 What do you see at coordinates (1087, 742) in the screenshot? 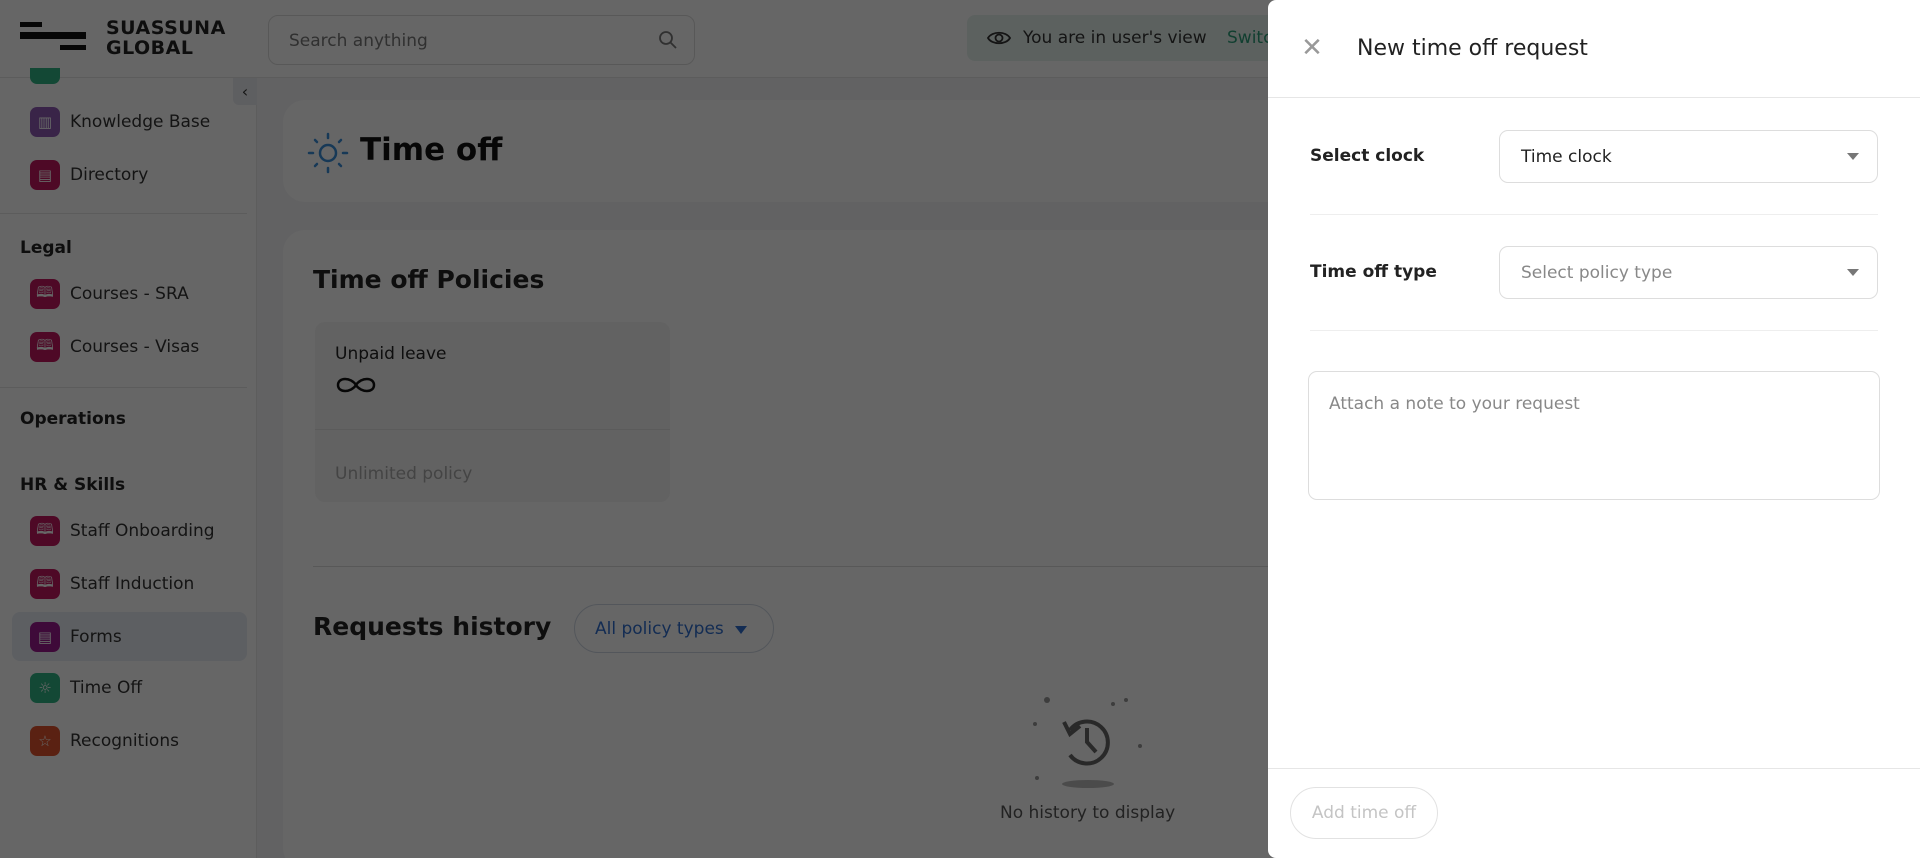
I see `history-icon` at bounding box center [1087, 742].